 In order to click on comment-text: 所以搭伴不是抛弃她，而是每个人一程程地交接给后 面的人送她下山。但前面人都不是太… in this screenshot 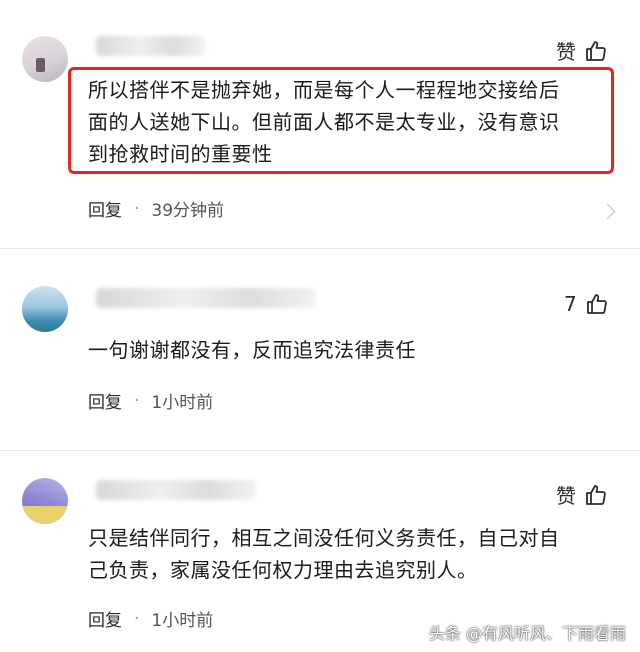, I will do `click(324, 122)`.